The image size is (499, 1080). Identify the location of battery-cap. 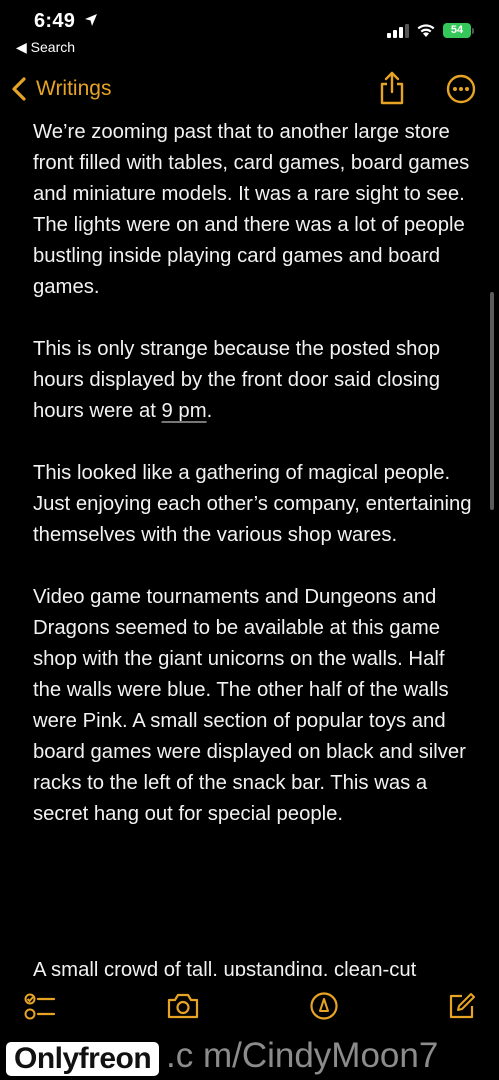
(473, 31).